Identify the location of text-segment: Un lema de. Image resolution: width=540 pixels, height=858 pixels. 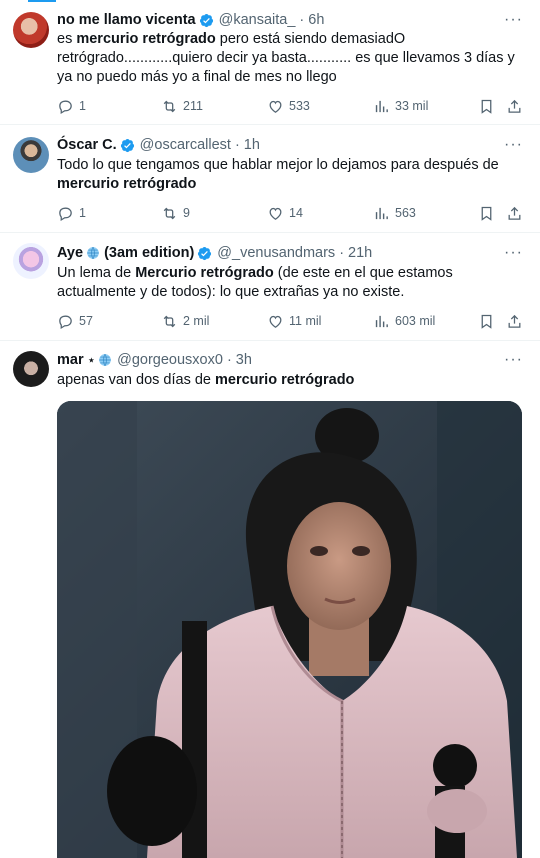
(96, 273).